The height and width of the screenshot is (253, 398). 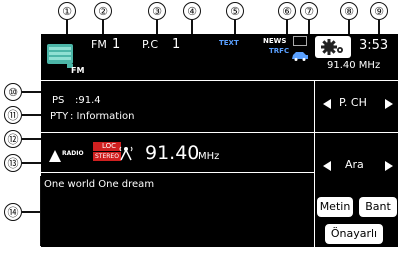 I want to click on callout-5: ⑤, so click(x=235, y=11).